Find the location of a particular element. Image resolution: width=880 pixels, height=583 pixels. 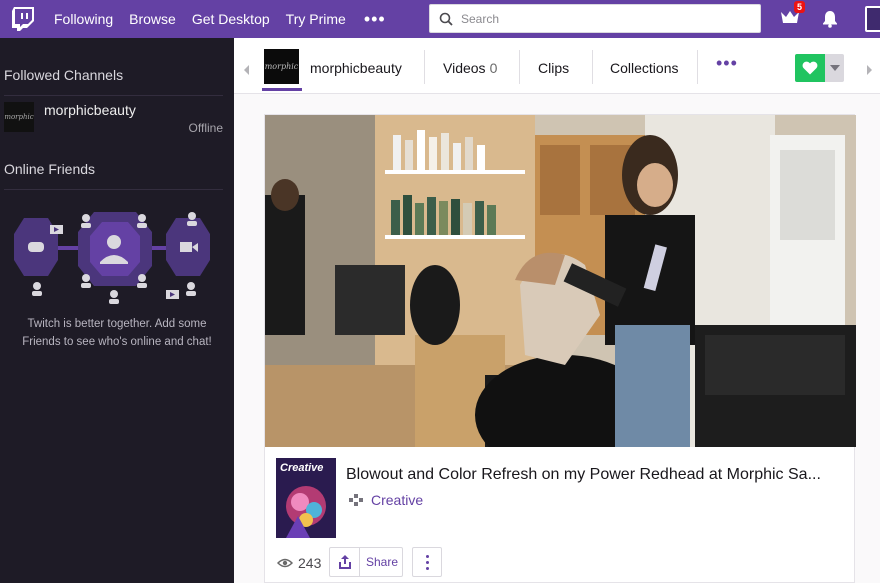

scroll-left-icon is located at coordinates (246, 70).